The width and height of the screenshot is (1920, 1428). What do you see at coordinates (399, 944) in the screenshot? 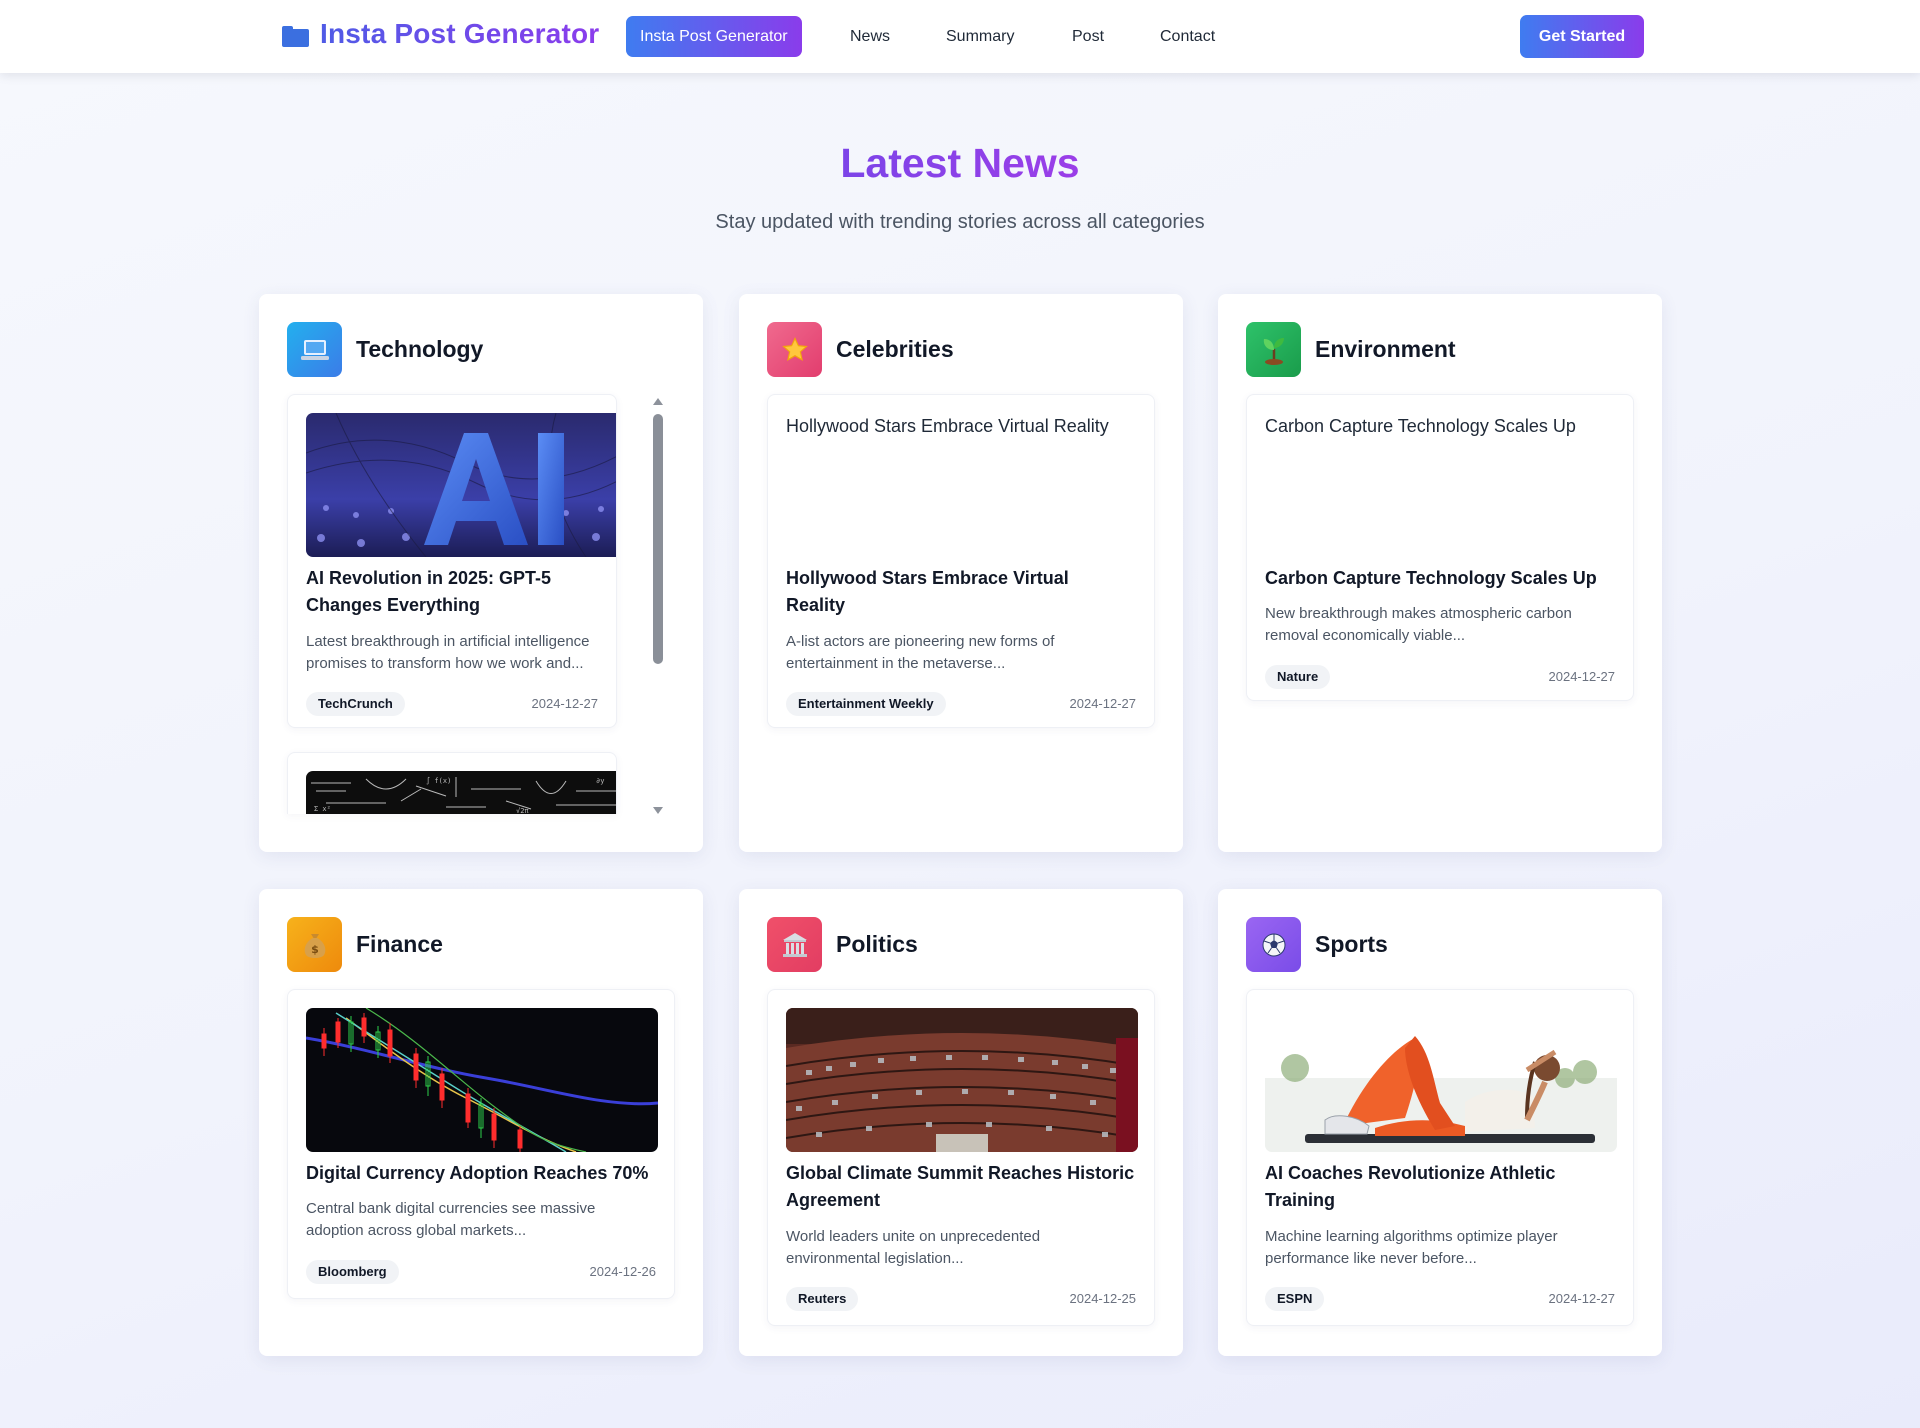
I see `category-title: Finance` at bounding box center [399, 944].